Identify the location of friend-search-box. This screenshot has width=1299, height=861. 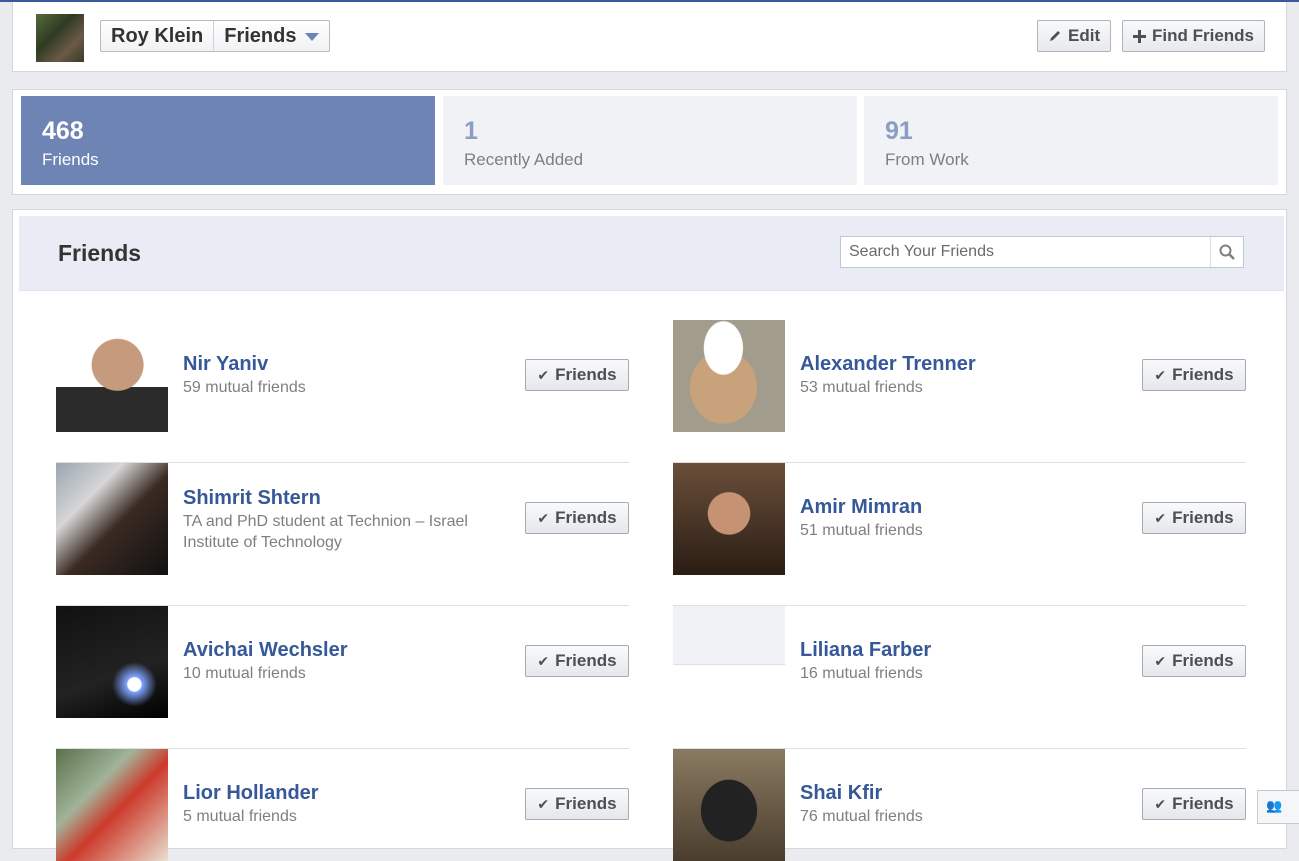
(1042, 252).